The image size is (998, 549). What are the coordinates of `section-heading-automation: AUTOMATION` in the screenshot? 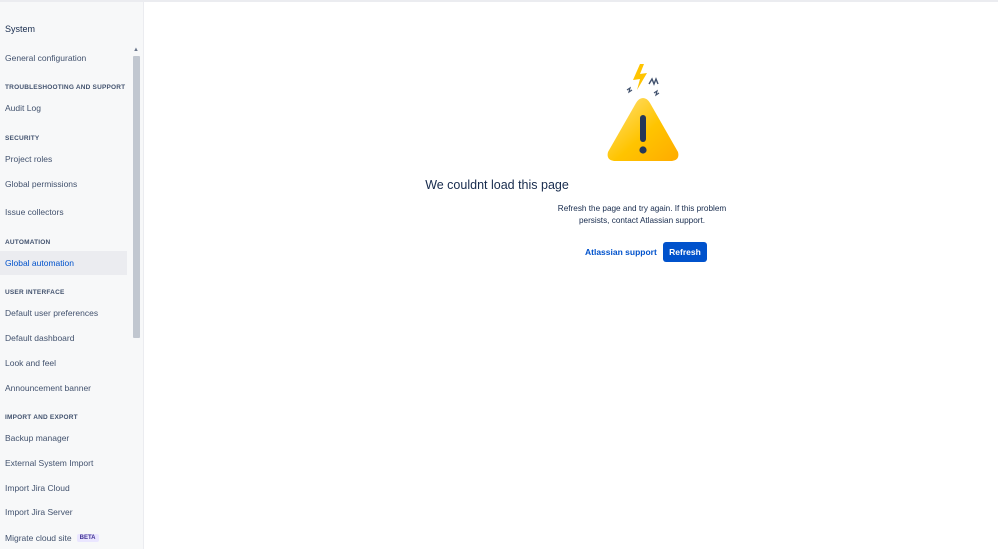 It's located at (28, 242).